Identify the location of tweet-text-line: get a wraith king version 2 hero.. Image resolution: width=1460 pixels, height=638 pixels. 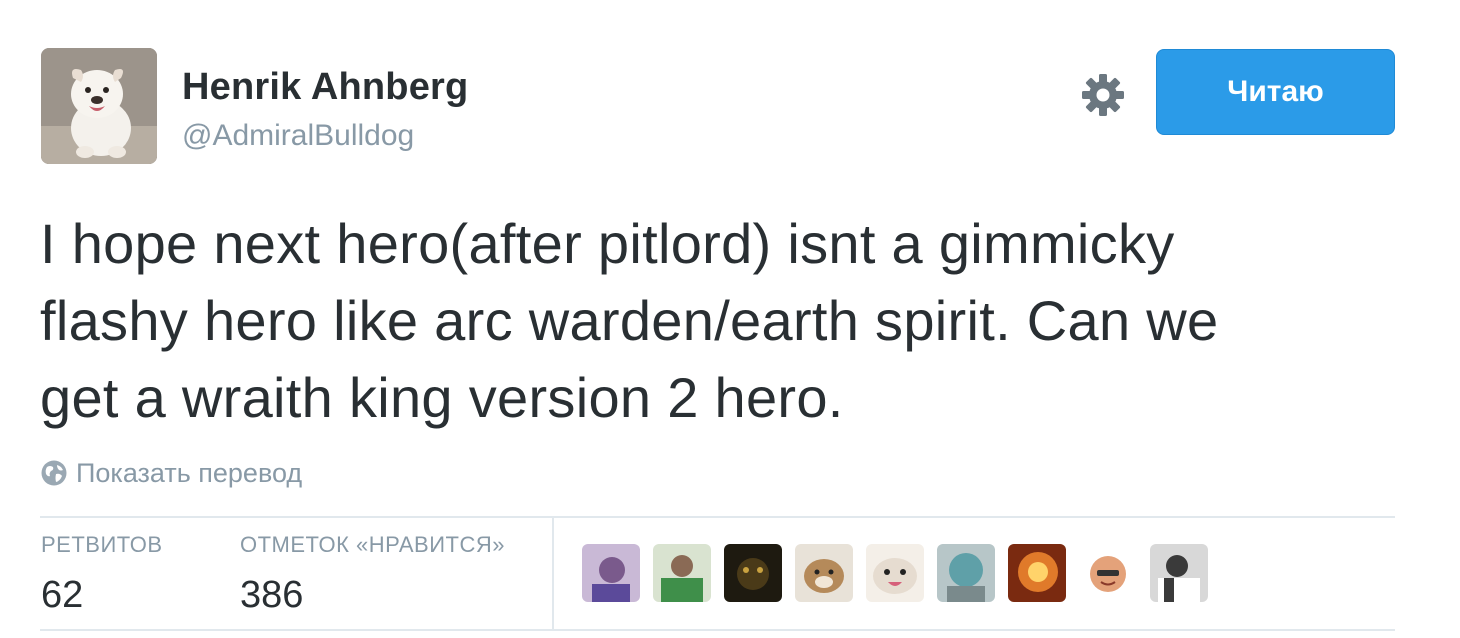
(442, 397).